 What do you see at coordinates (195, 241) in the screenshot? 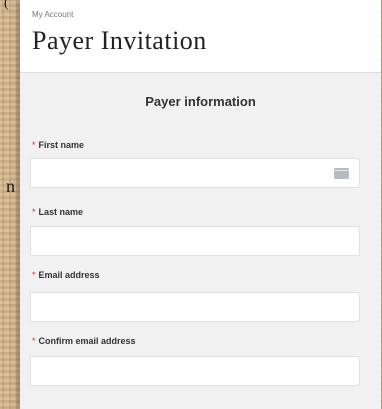
I see `last-name-field` at bounding box center [195, 241].